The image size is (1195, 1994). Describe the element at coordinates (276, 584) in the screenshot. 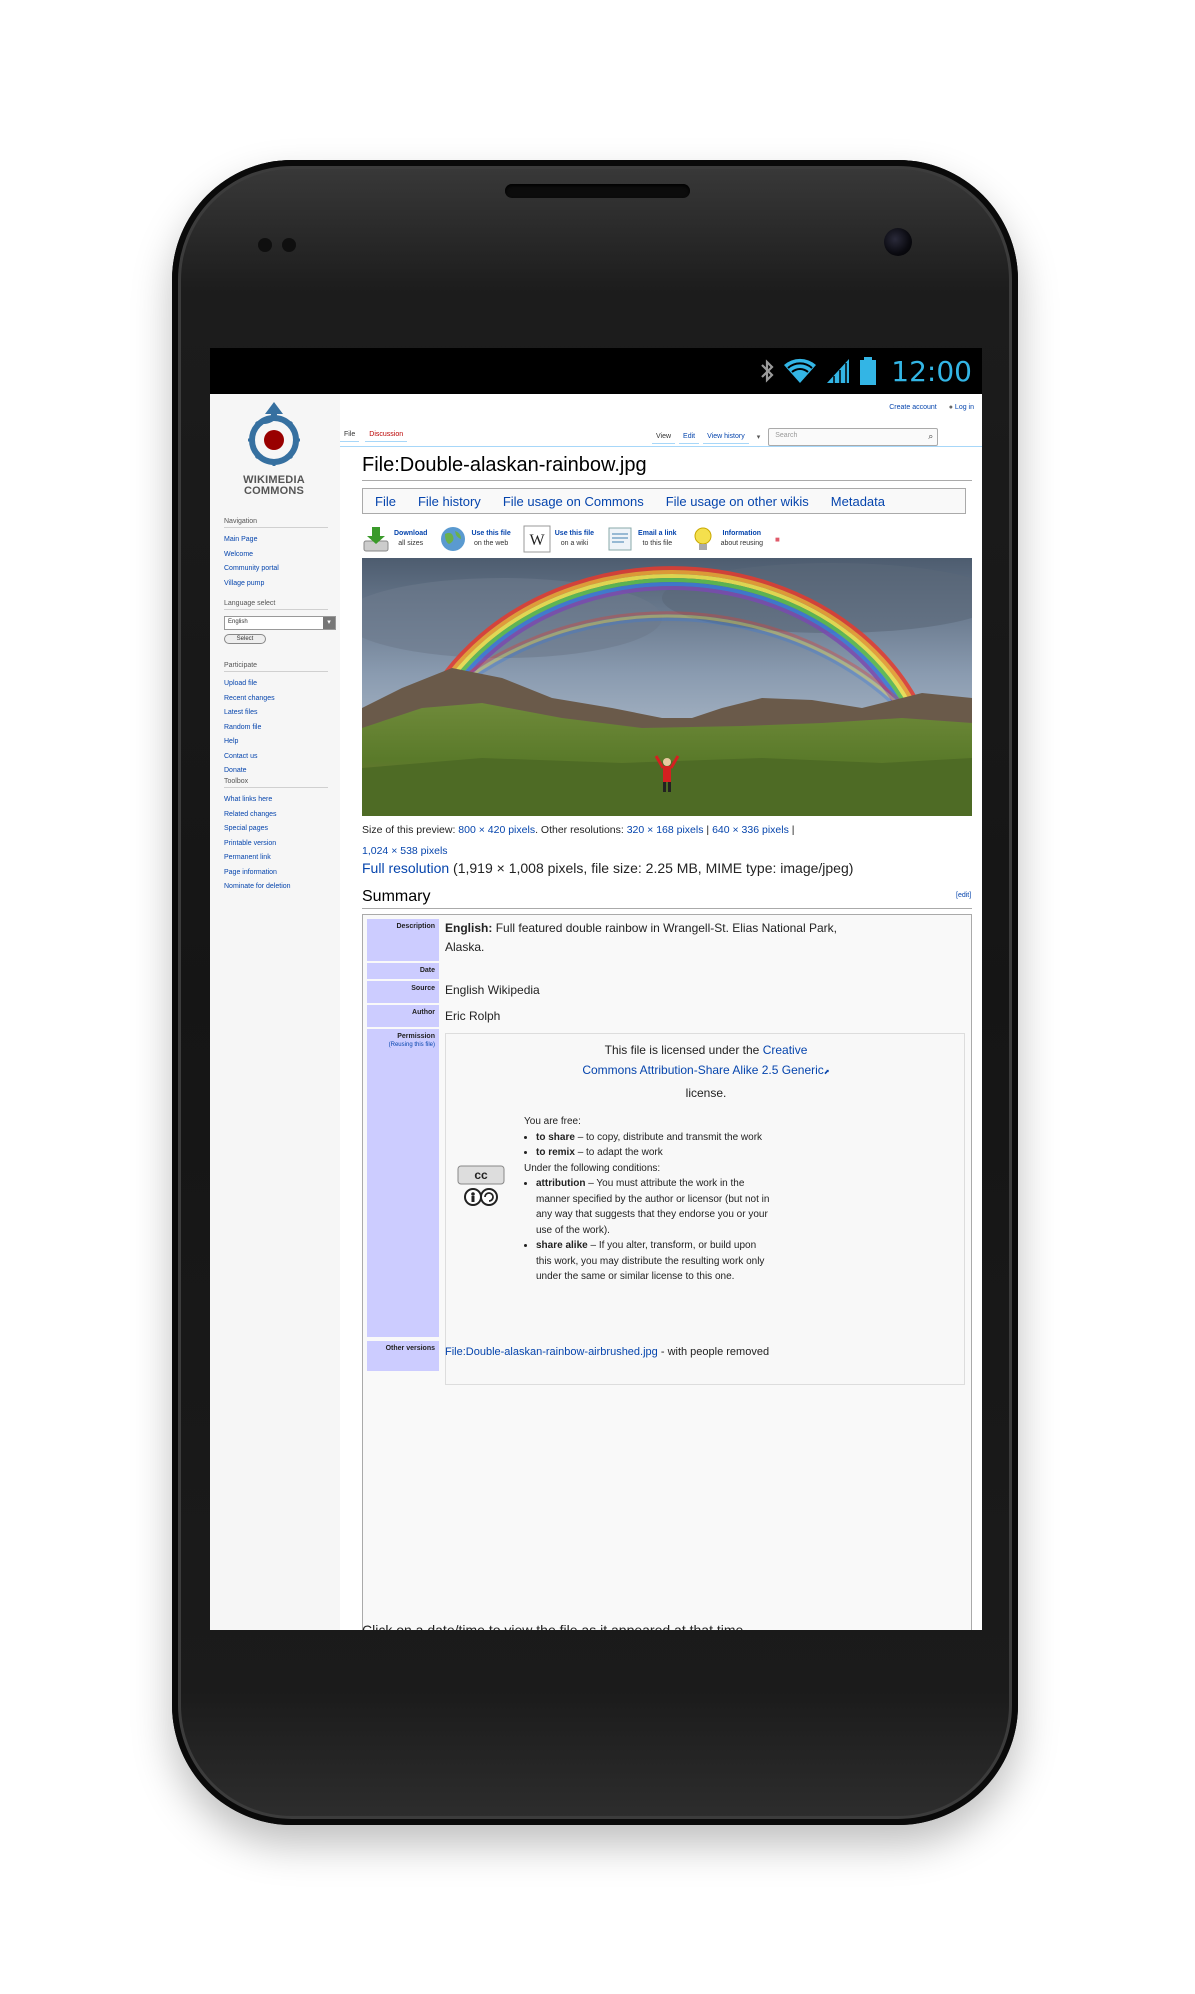

I see `nav-village-pump: Village pump` at that location.